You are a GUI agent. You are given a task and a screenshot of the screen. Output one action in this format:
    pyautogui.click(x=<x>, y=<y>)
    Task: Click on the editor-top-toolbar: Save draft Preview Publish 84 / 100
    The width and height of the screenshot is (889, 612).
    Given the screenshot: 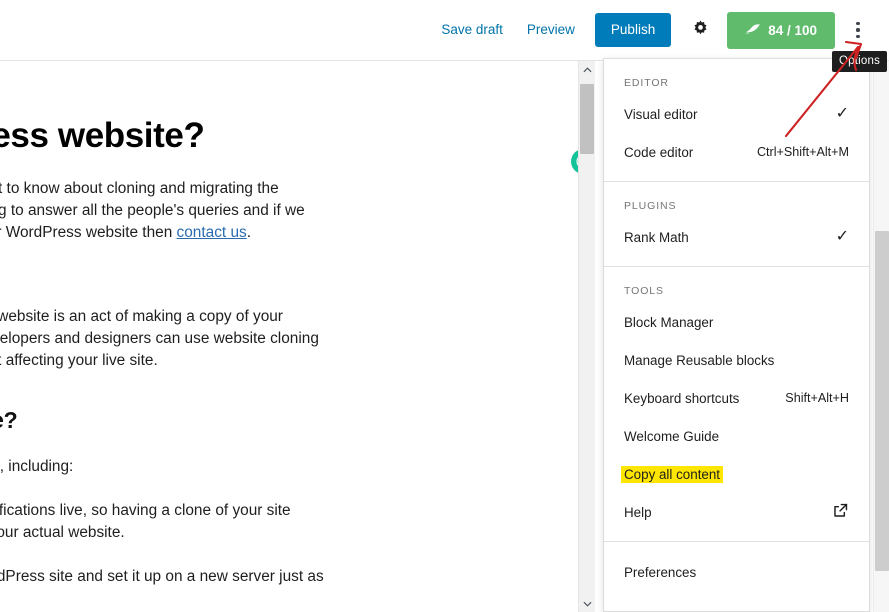 What is the action you would take?
    pyautogui.click(x=444, y=30)
    